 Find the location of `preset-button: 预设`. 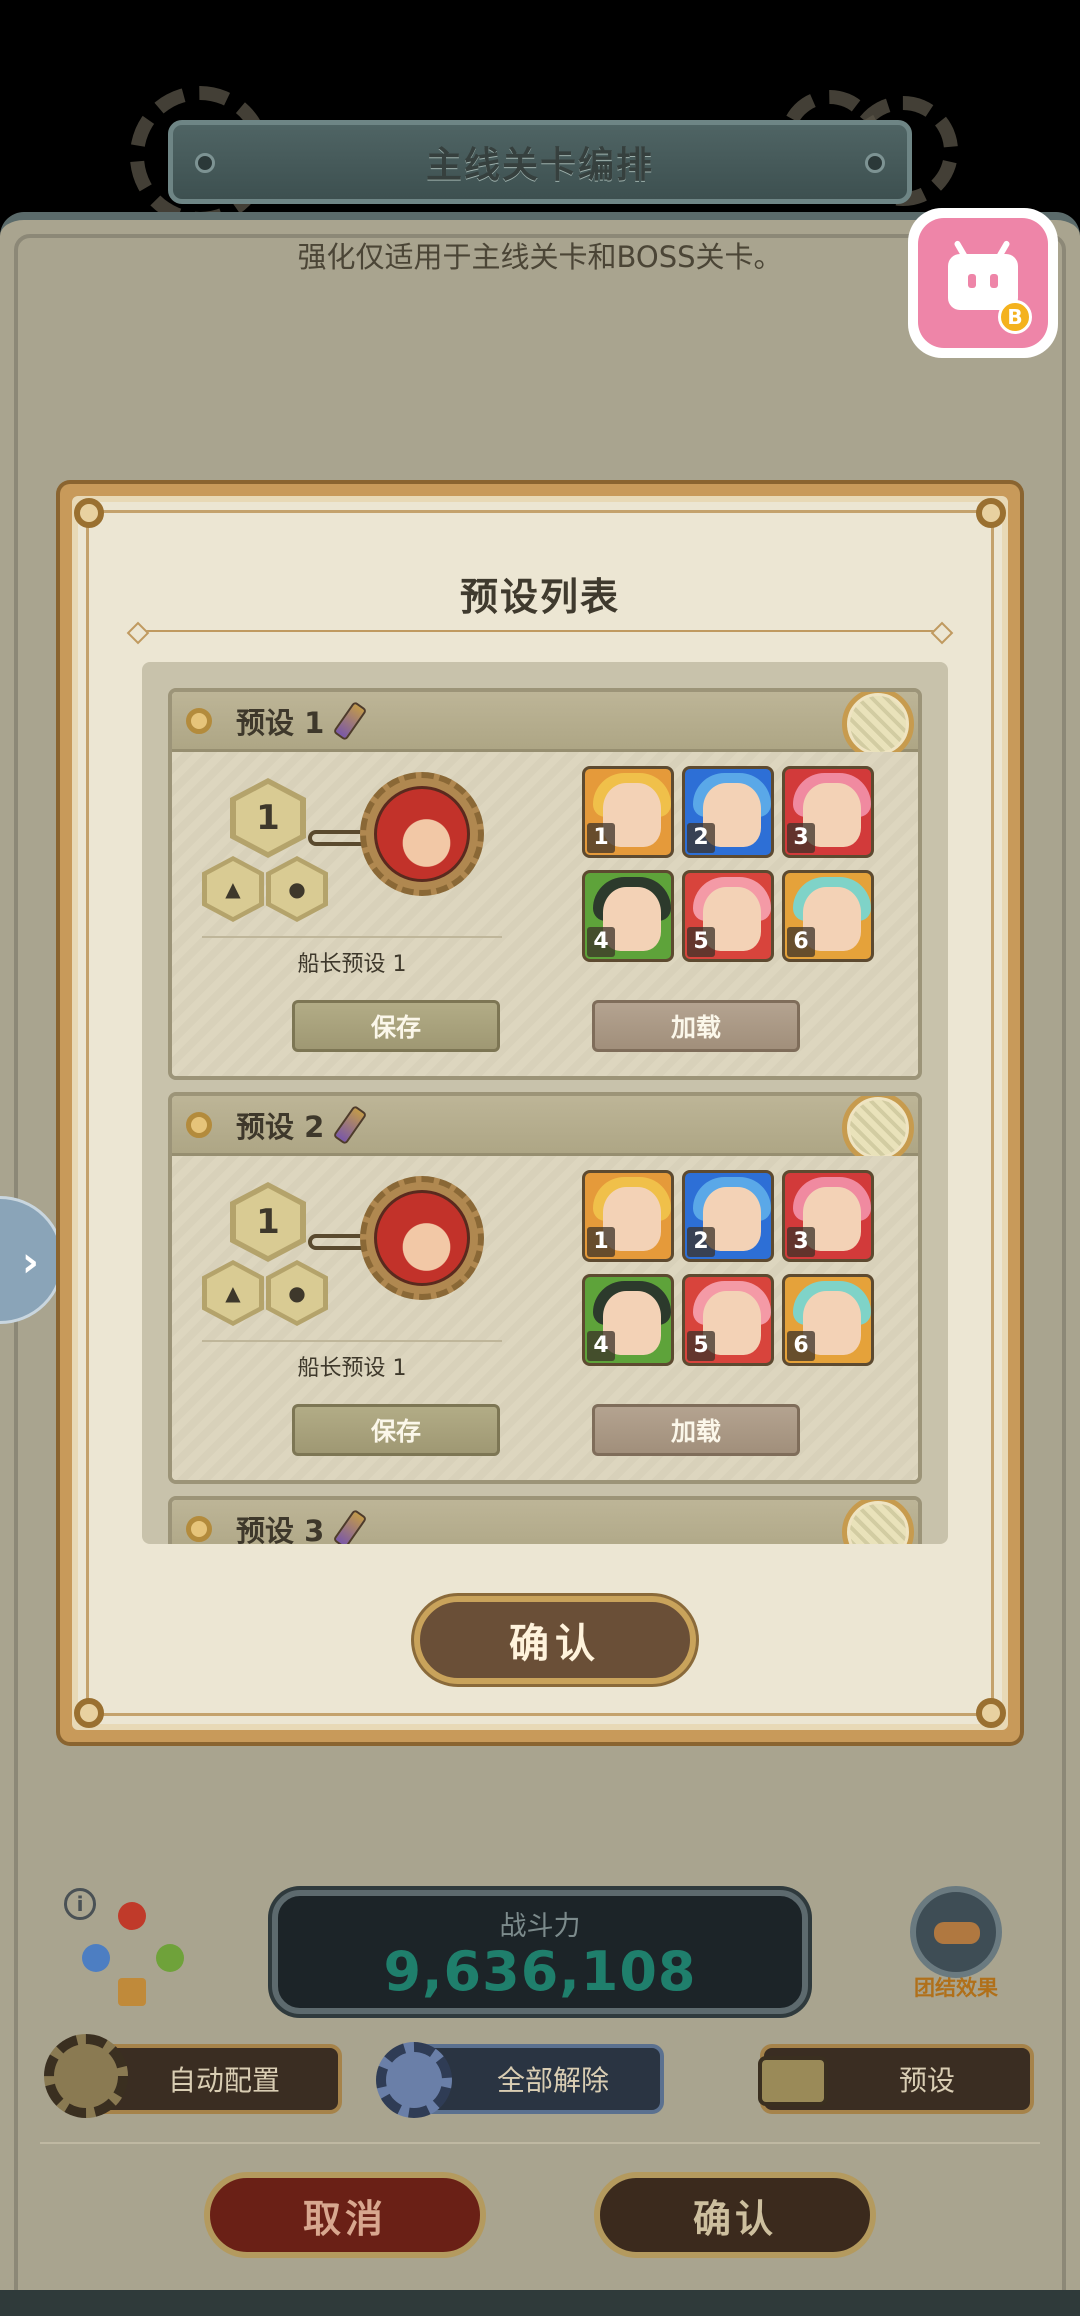

preset-button: 预设 is located at coordinates (896, 2079).